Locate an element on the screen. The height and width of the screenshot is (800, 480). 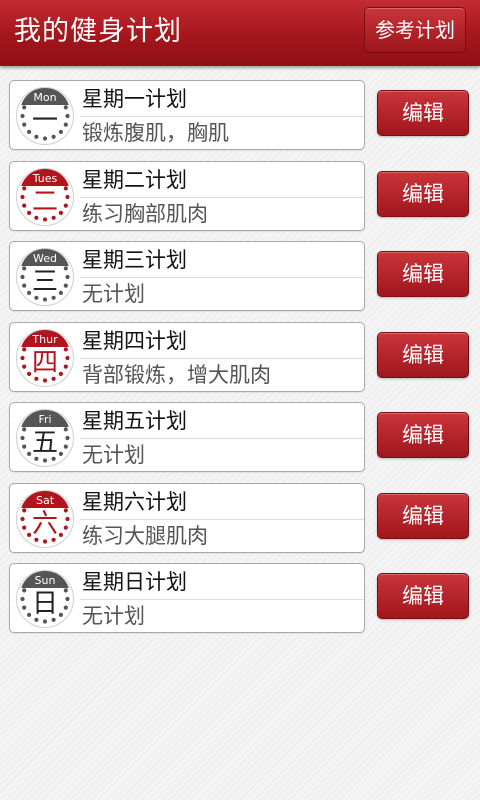
day-numeral: 五 is located at coordinates (44, 443).